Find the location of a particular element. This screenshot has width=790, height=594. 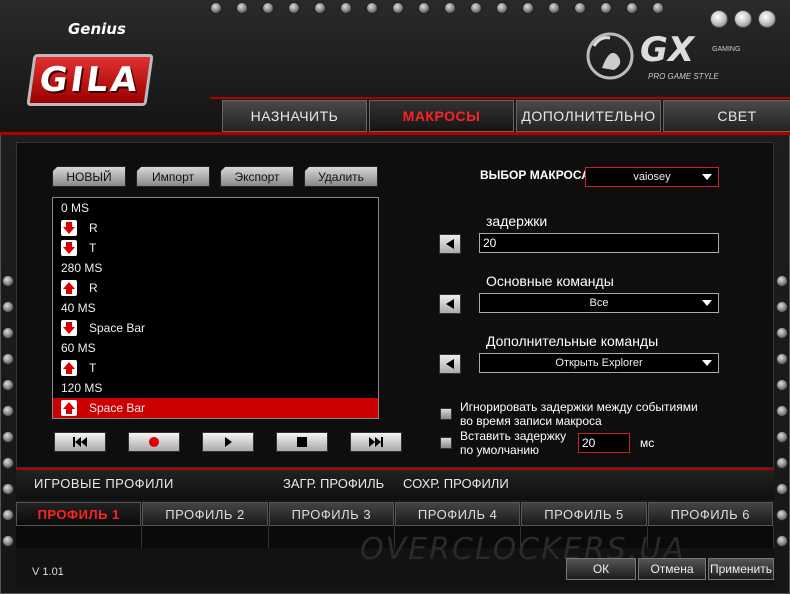

basic-commands-left-button is located at coordinates (450, 304).